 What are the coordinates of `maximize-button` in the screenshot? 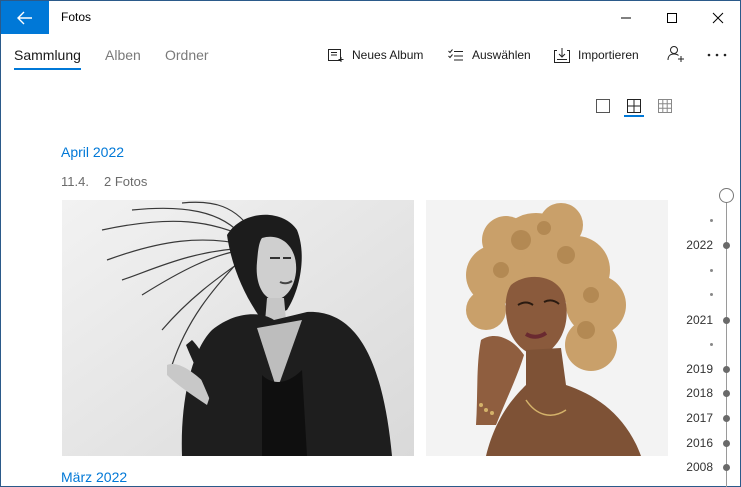 It's located at (672, 17).